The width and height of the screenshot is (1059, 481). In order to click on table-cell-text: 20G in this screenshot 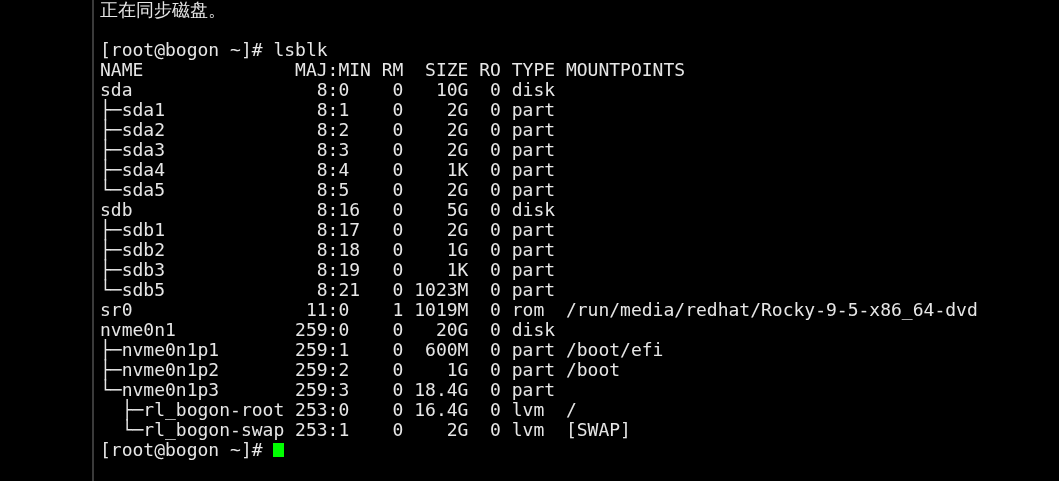, I will do `click(451, 330)`.